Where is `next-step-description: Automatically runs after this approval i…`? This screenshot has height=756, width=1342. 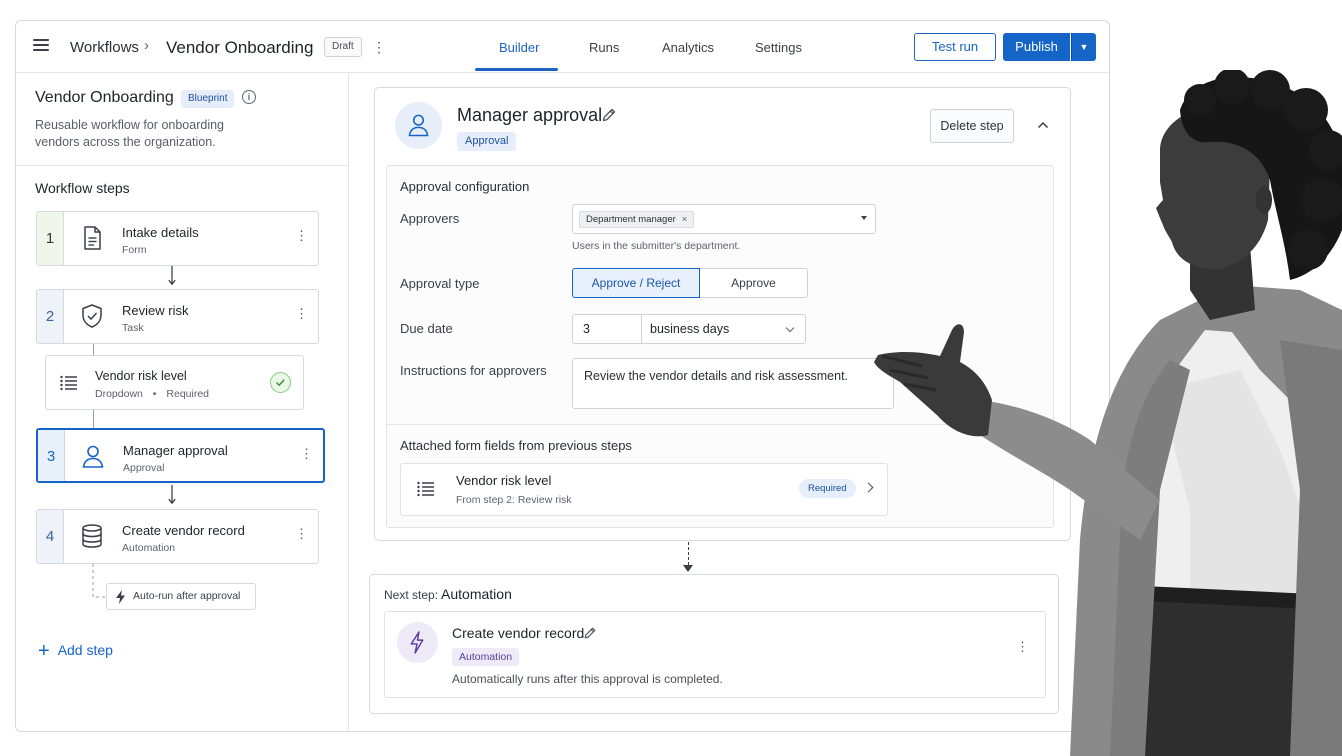
next-step-description: Automatically runs after this approval i… is located at coordinates (587, 679).